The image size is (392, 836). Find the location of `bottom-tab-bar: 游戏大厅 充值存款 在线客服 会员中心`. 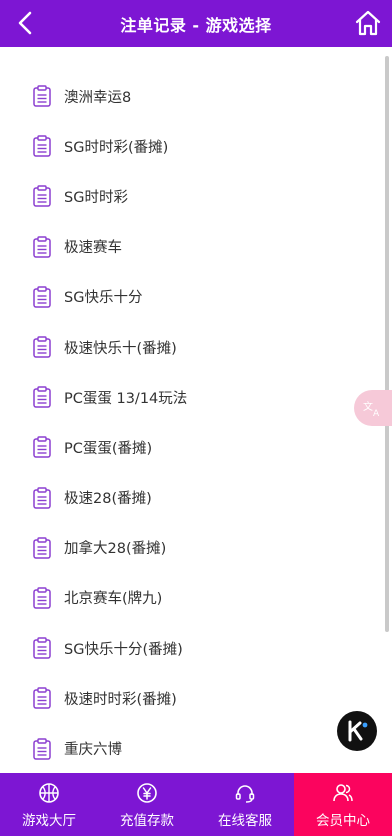

bottom-tab-bar: 游戏大厅 充值存款 在线客服 会员中心 is located at coordinates (196, 804).